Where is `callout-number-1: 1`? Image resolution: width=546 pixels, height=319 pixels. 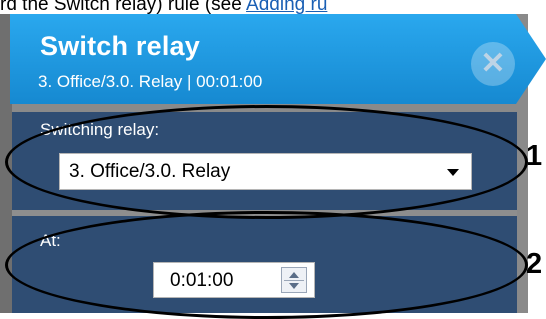 callout-number-1: 1 is located at coordinates (534, 156).